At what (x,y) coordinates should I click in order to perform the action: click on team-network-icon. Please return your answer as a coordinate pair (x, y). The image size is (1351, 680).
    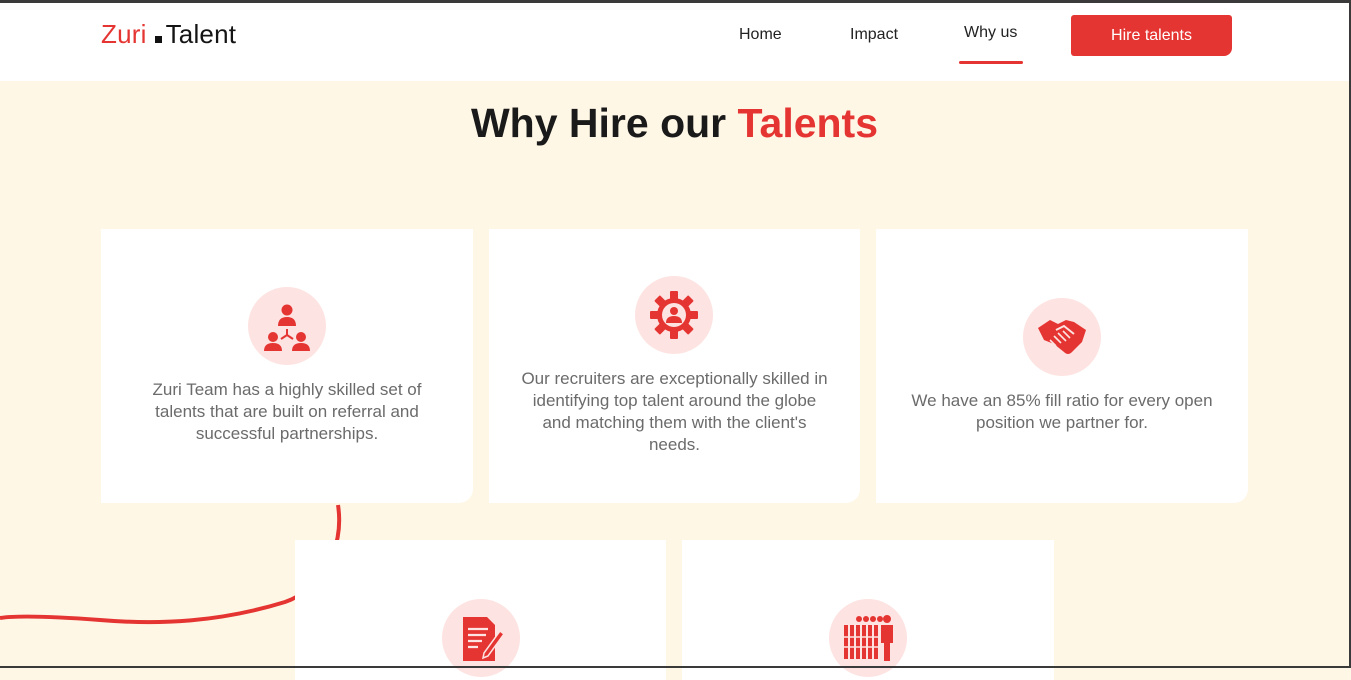
    Looking at the image, I should click on (287, 327).